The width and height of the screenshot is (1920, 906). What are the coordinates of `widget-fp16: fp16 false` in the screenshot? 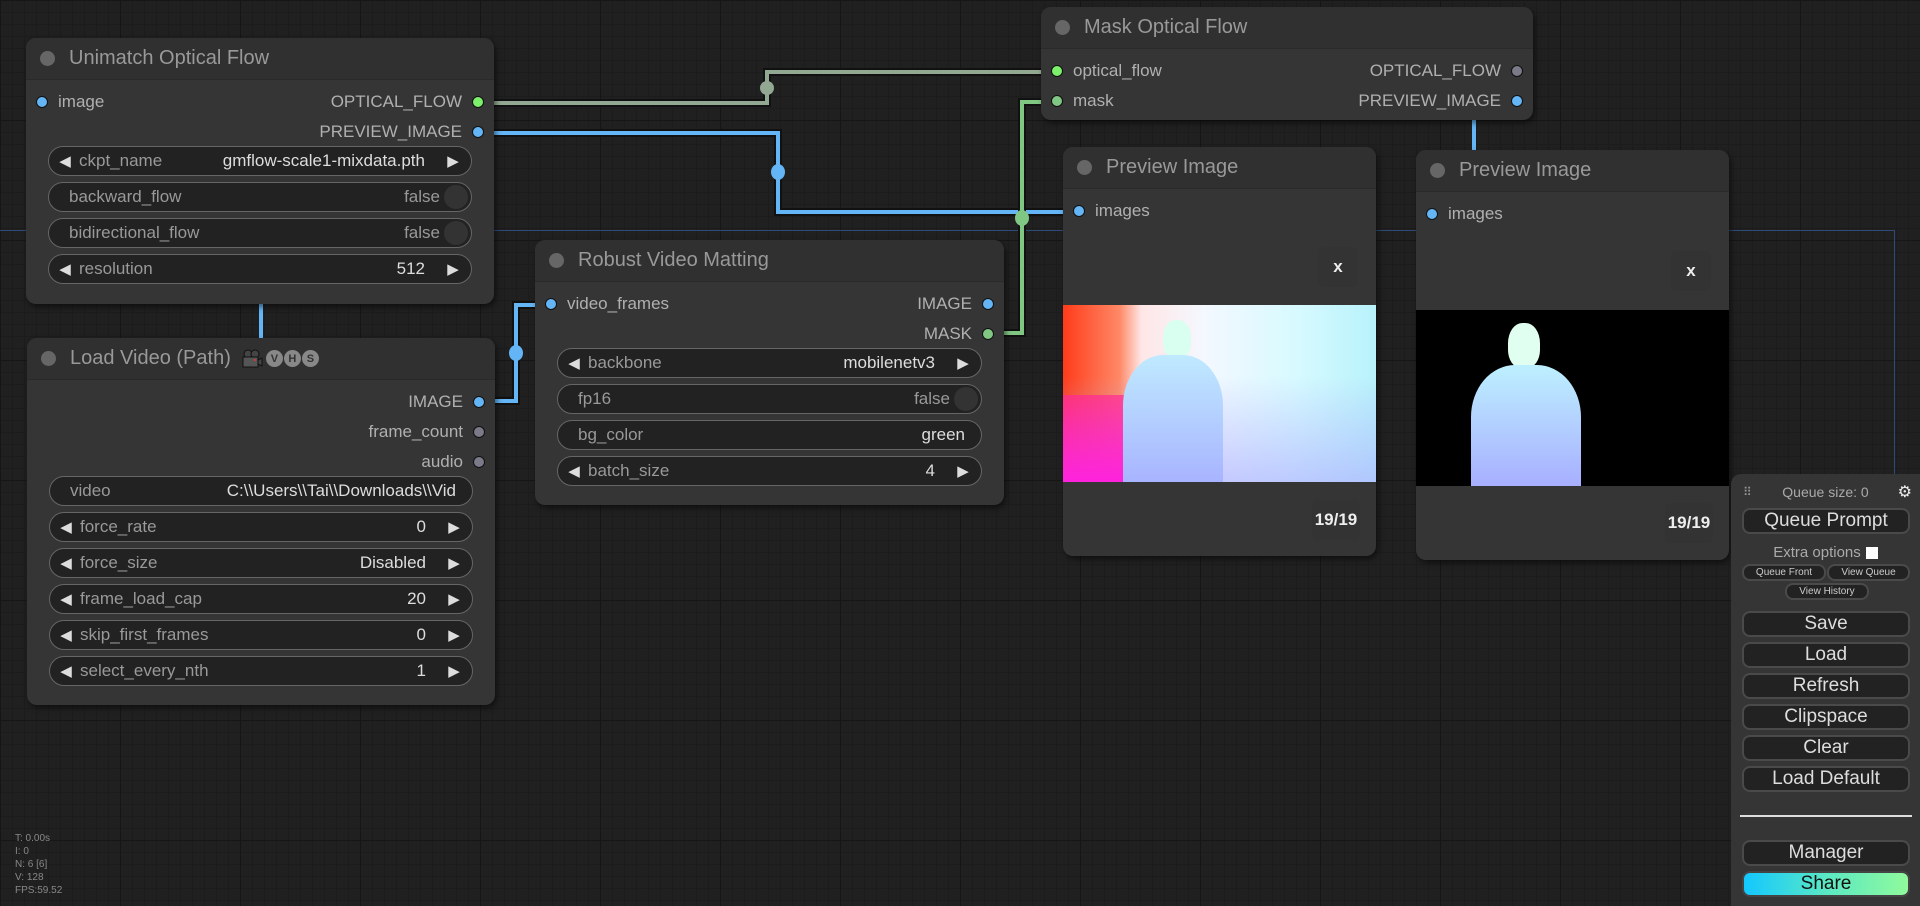 It's located at (769, 399).